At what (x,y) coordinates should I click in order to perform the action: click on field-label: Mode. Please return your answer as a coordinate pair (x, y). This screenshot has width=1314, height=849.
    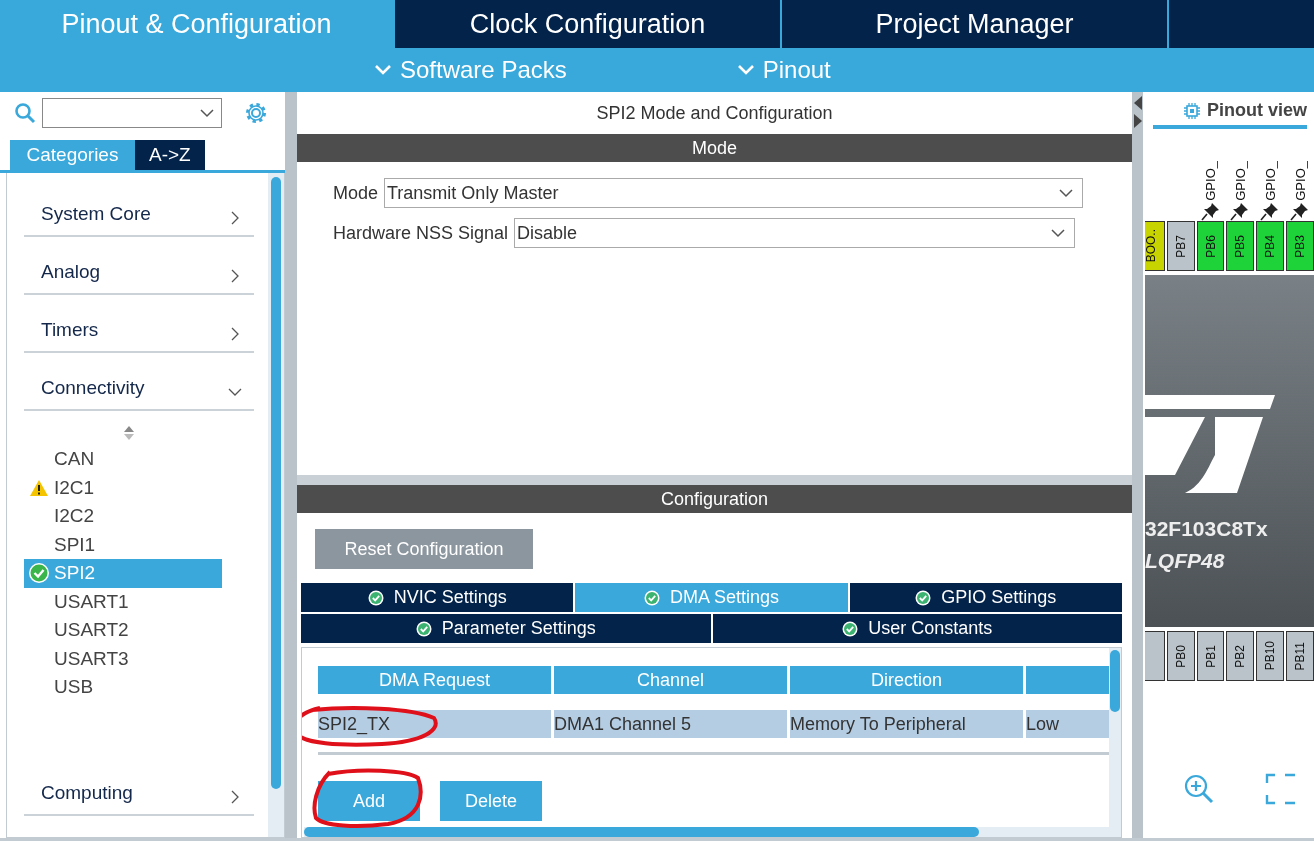
    Looking at the image, I should click on (356, 193).